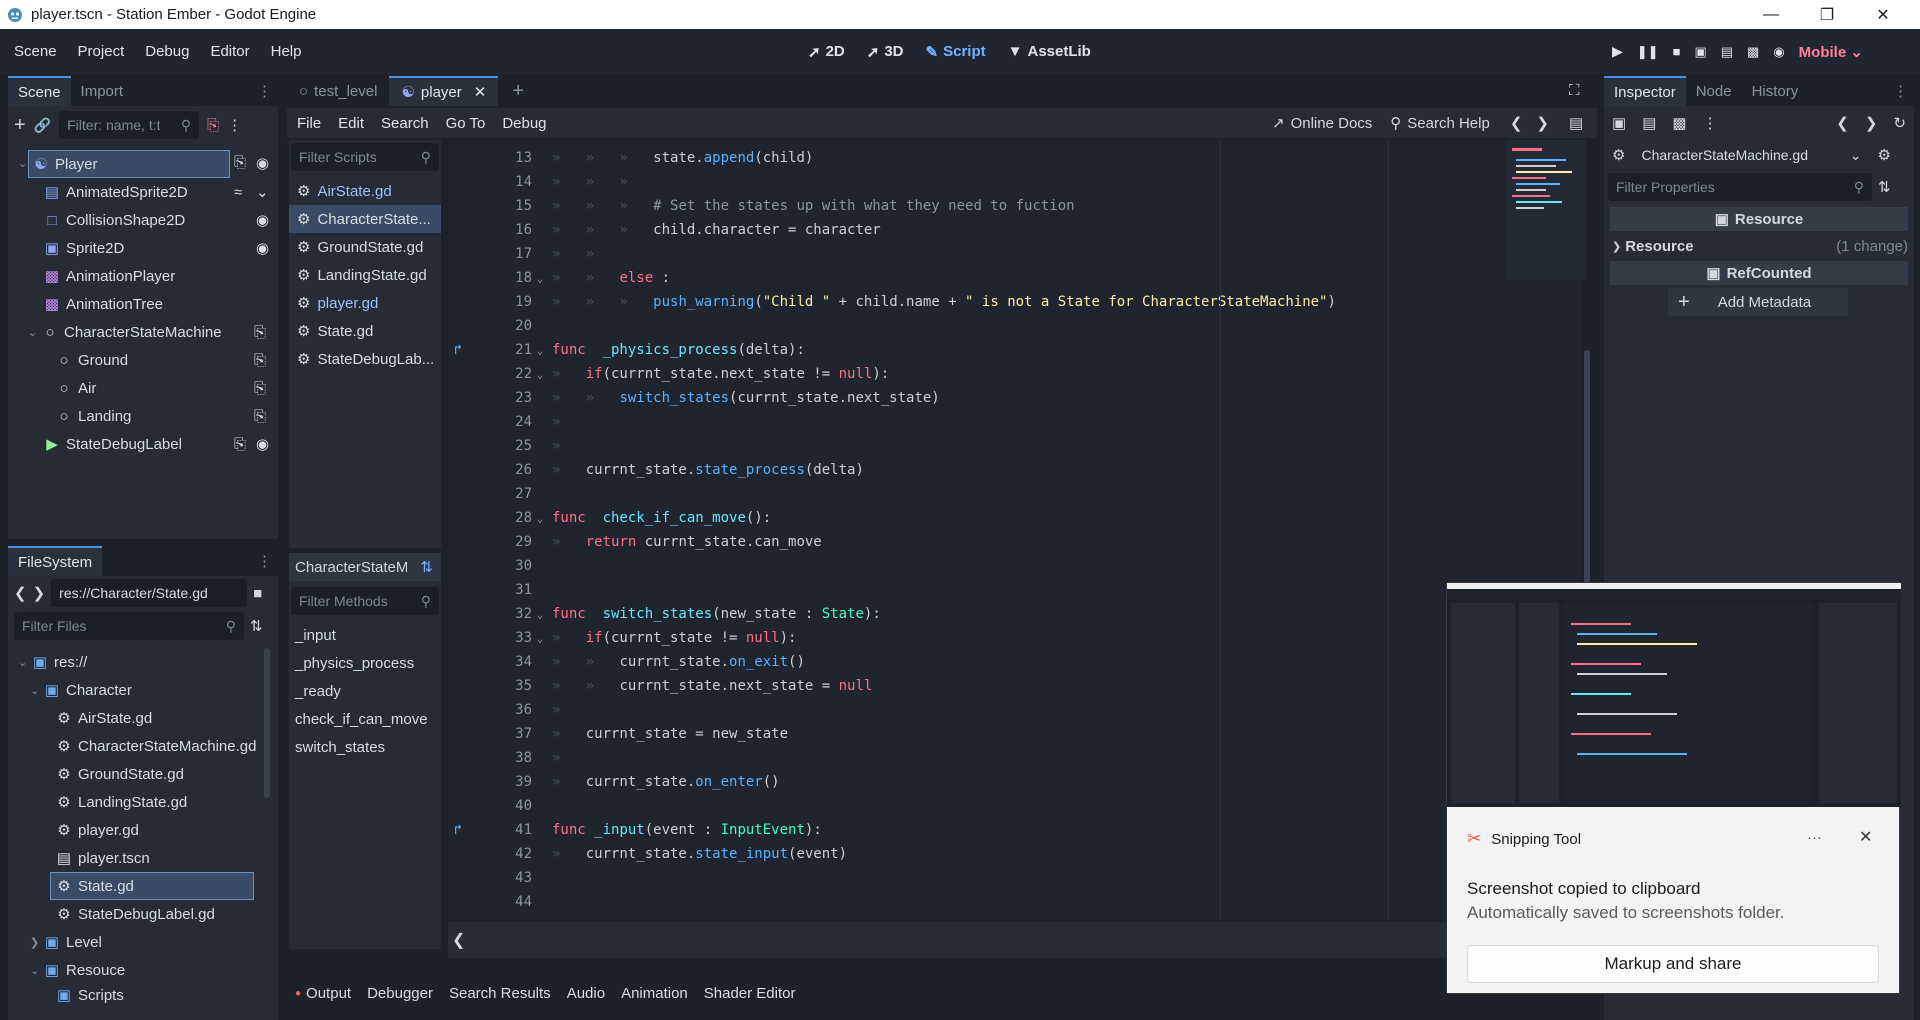 Image resolution: width=1920 pixels, height=1020 pixels. Describe the element at coordinates (1542, 123) in the screenshot. I see `history-forward-icon: ❯` at that location.